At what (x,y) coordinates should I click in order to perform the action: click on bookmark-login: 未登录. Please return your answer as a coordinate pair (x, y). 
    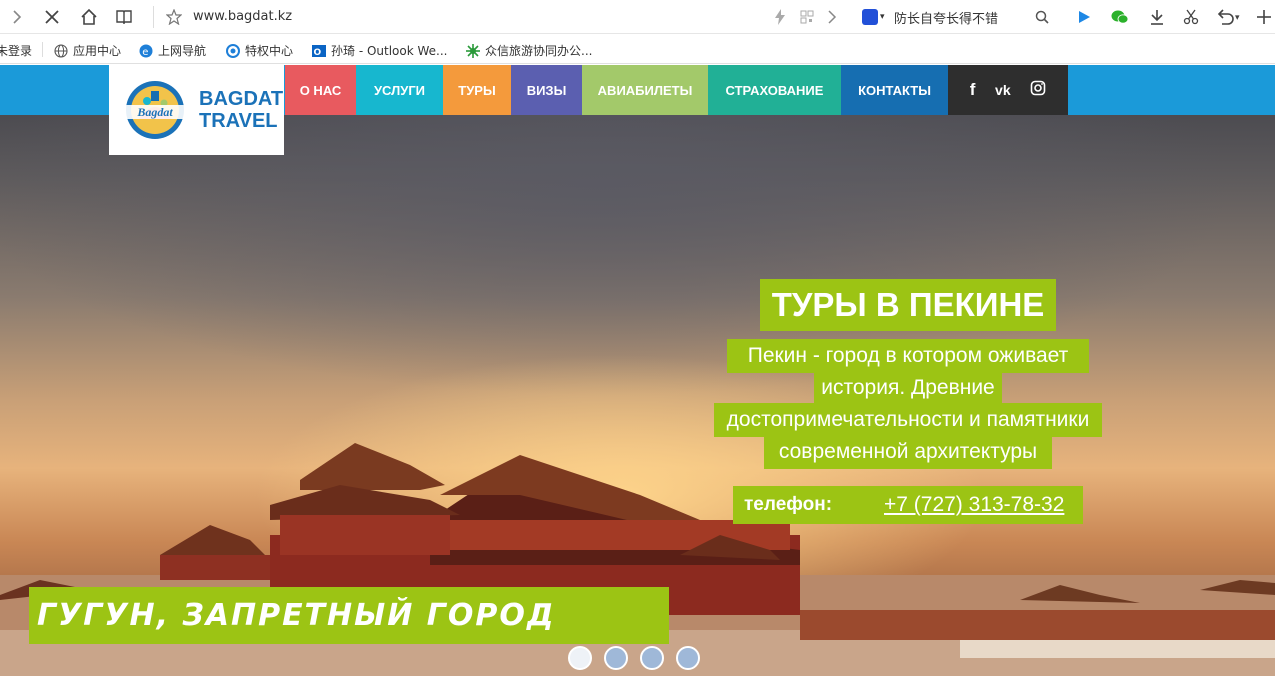
    Looking at the image, I should click on (16, 50).